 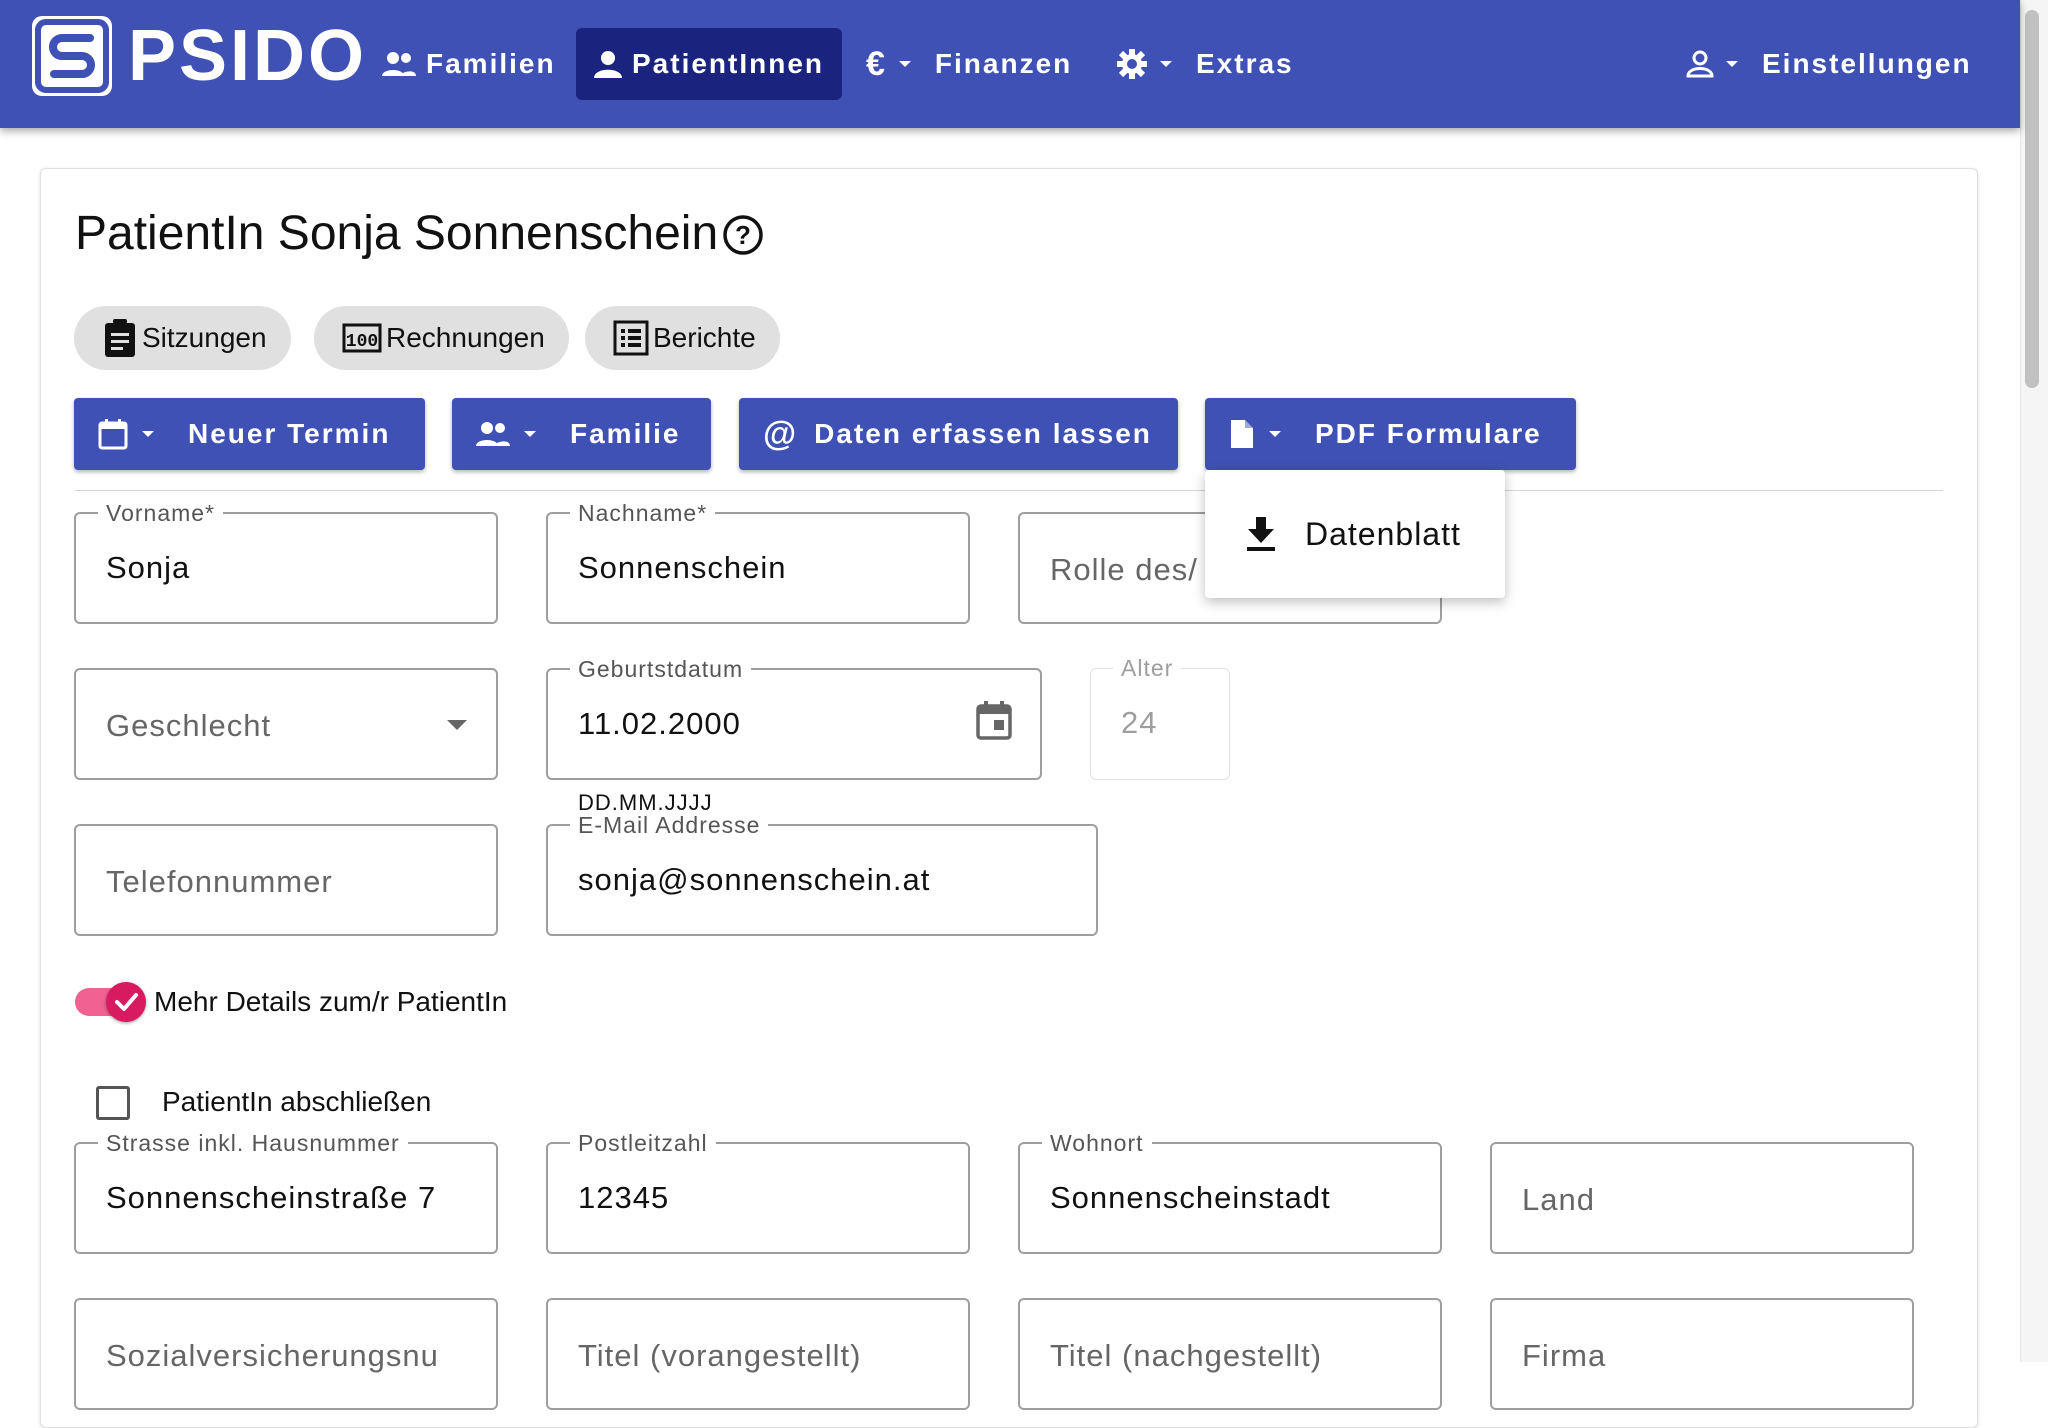 I want to click on nav-finanzen: € Finanzen, so click(x=969, y=64).